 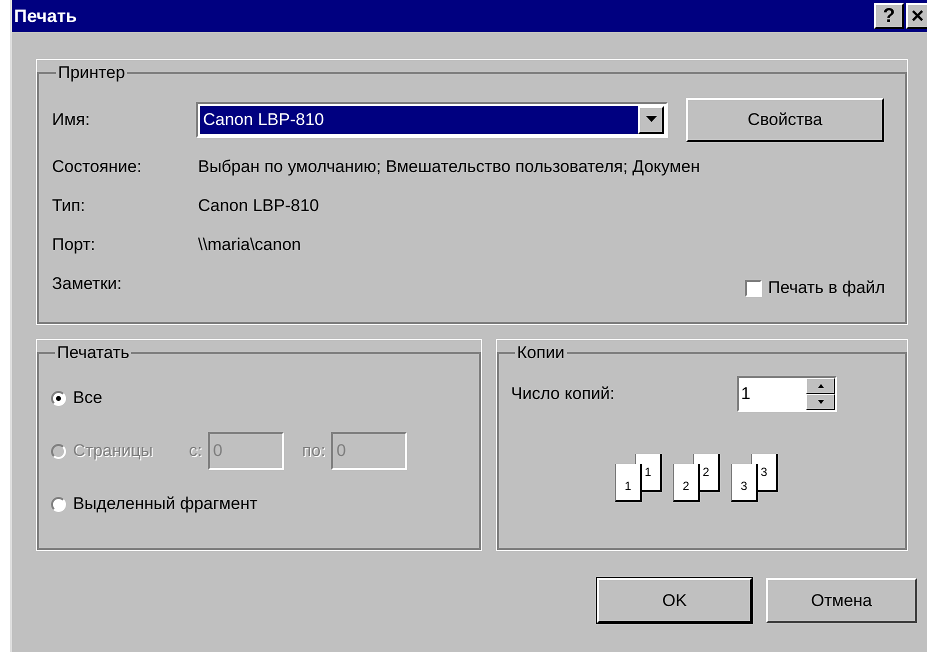 What do you see at coordinates (258, 206) in the screenshot?
I see `info-value: Canon LBP-810` at bounding box center [258, 206].